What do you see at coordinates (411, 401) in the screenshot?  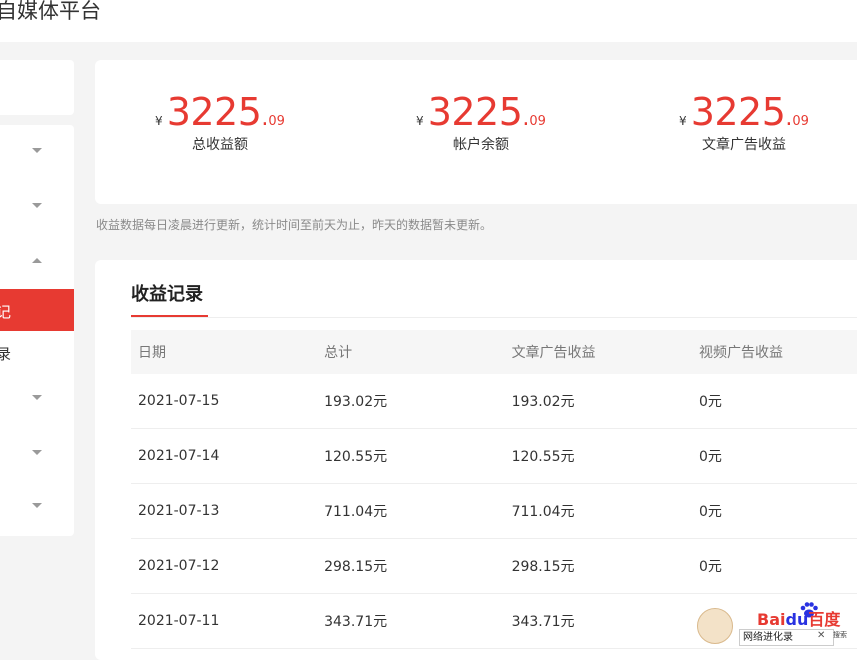 I see `cell-total: 193.02元` at bounding box center [411, 401].